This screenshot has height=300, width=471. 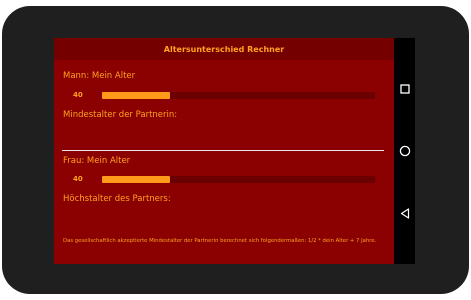 I want to click on home-icon, so click(x=404, y=150).